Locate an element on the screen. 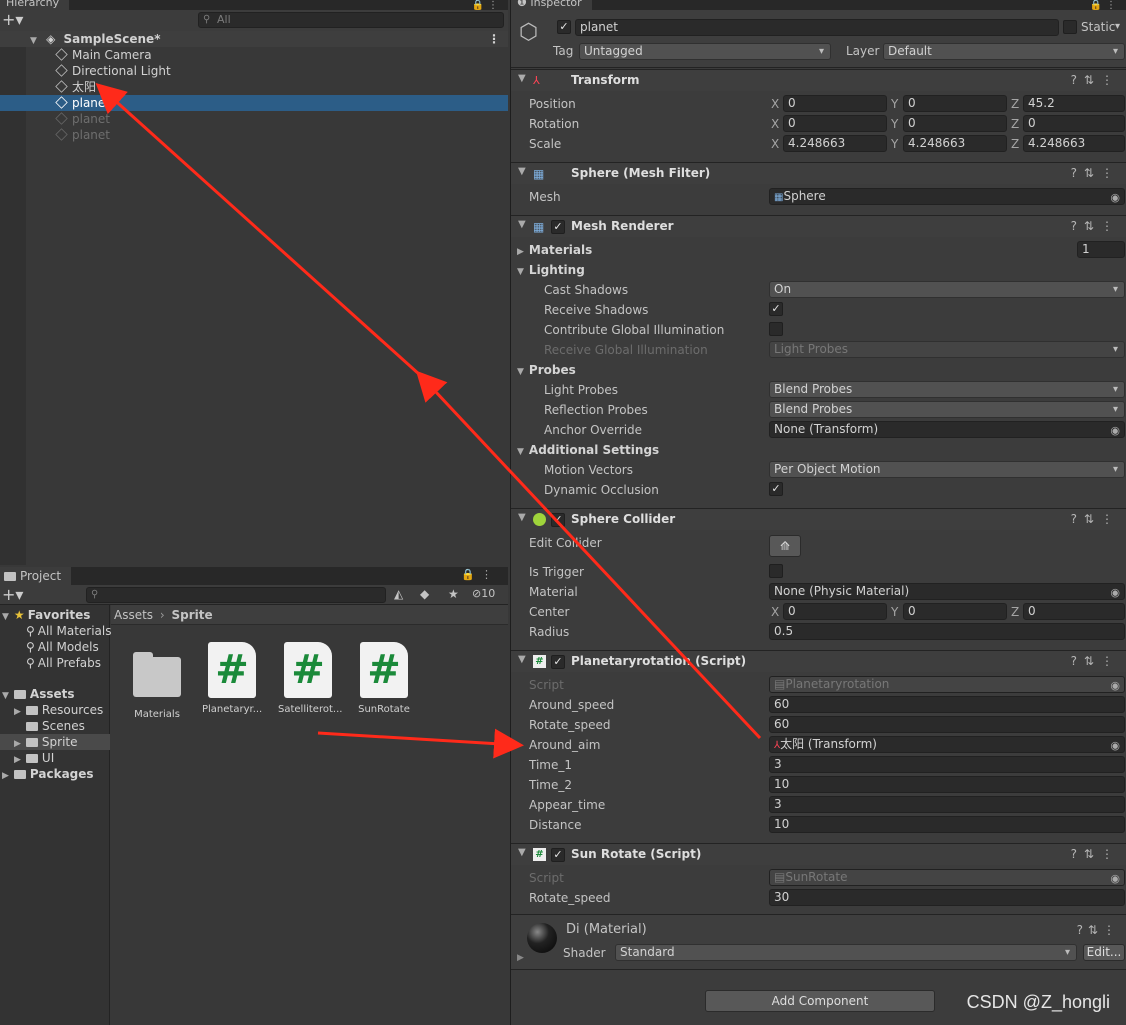 This screenshot has width=1126, height=1025. tree-all-prefabs: ⚲ All Prefabs is located at coordinates (55, 663).